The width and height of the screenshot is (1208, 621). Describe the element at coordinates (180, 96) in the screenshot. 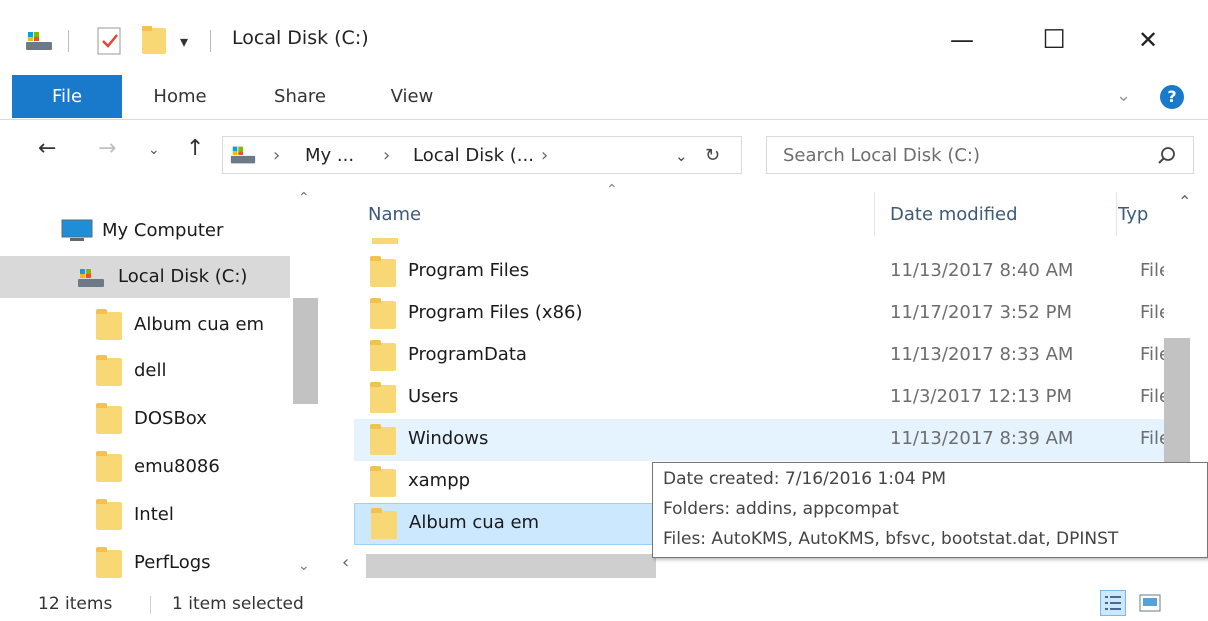

I see `tab-home: Home` at that location.